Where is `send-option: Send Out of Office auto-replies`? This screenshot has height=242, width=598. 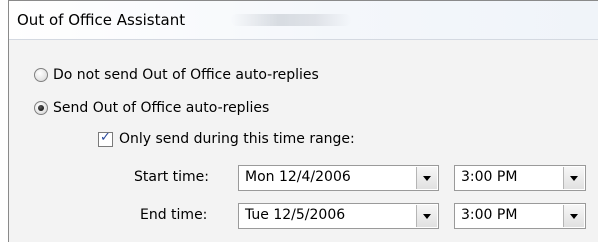
send-option: Send Out of Office auto-replies is located at coordinates (151, 108).